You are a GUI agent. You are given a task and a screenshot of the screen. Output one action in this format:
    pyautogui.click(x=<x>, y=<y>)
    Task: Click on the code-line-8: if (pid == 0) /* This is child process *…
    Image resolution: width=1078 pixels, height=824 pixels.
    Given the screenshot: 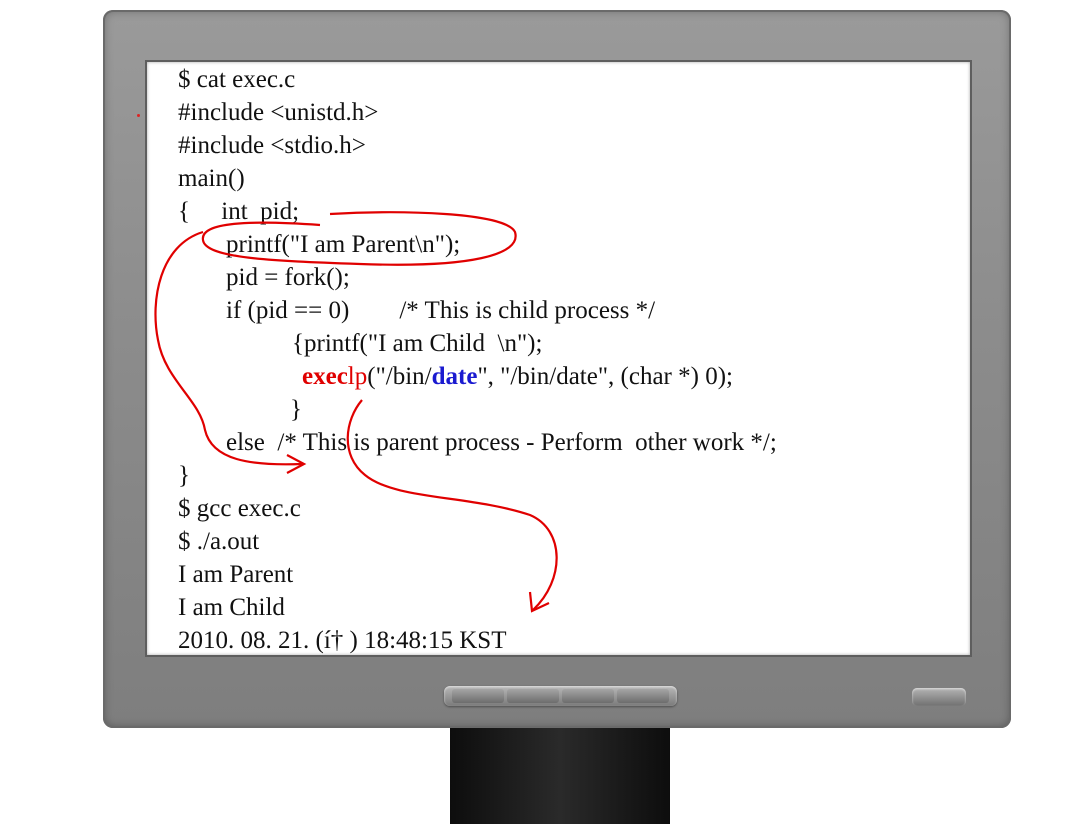 What is the action you would take?
    pyautogui.click(x=441, y=310)
    